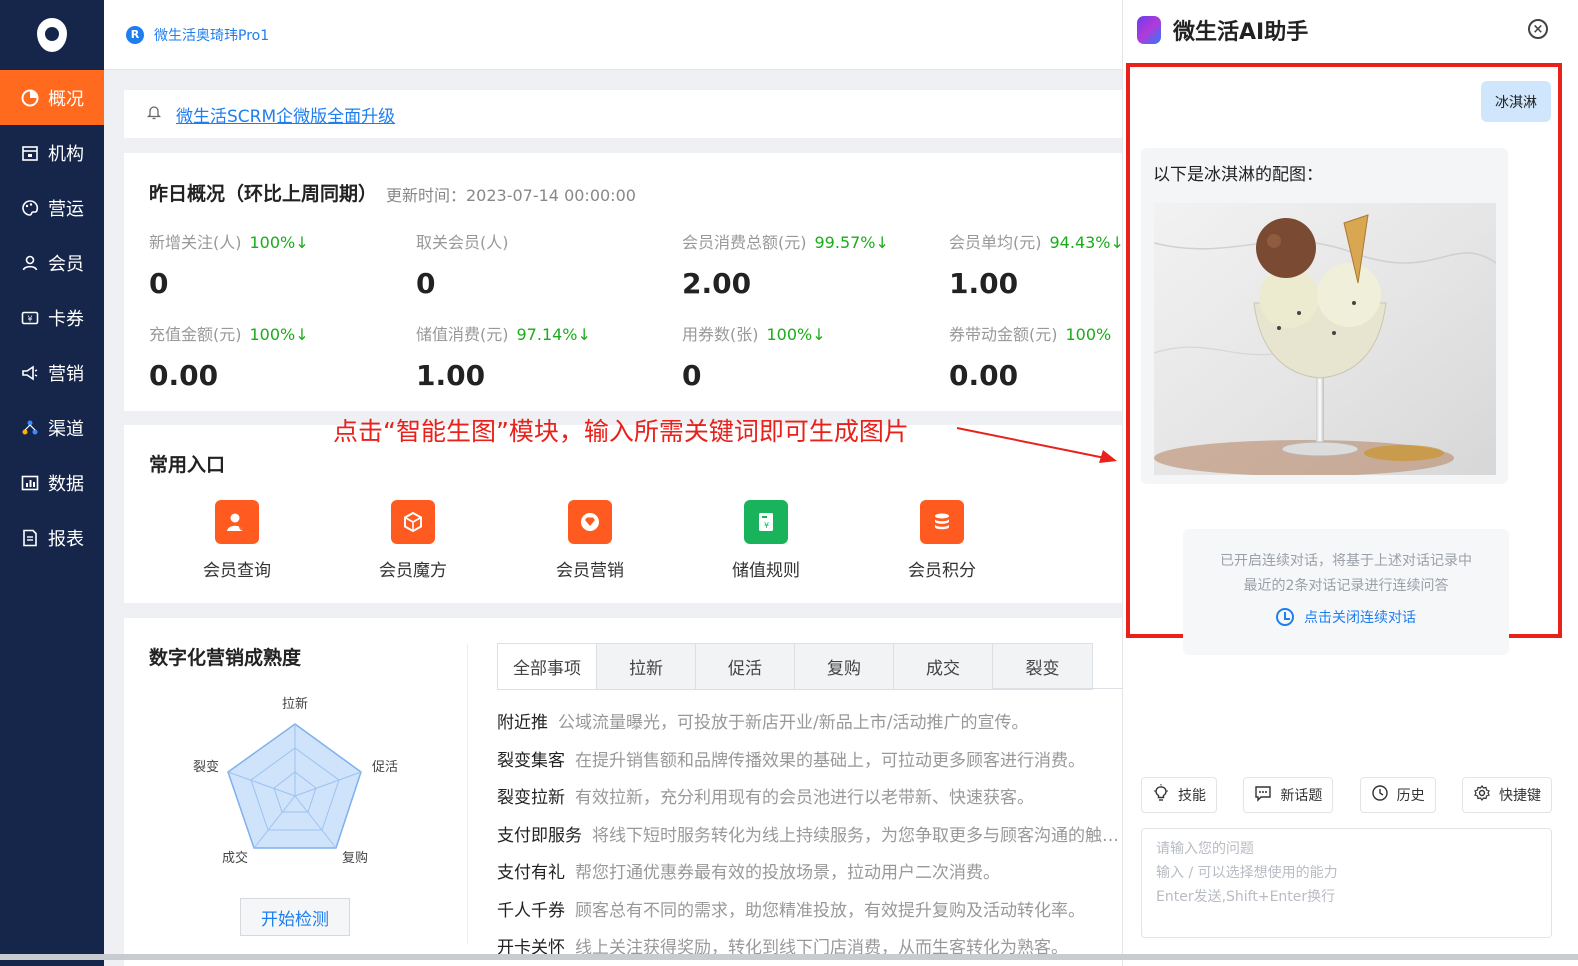 Image resolution: width=1578 pixels, height=966 pixels. Describe the element at coordinates (547, 666) in the screenshot. I see `tab-all: 全部事项` at that location.